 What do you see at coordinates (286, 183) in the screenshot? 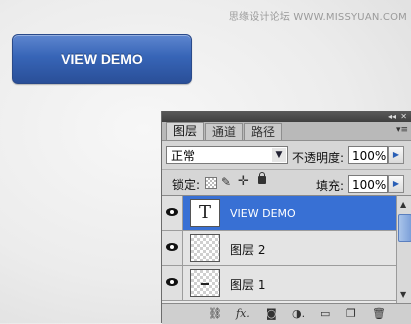
I see `lock-row: 锁定: ✎ ✛ 填充: 100% ▶` at bounding box center [286, 183].